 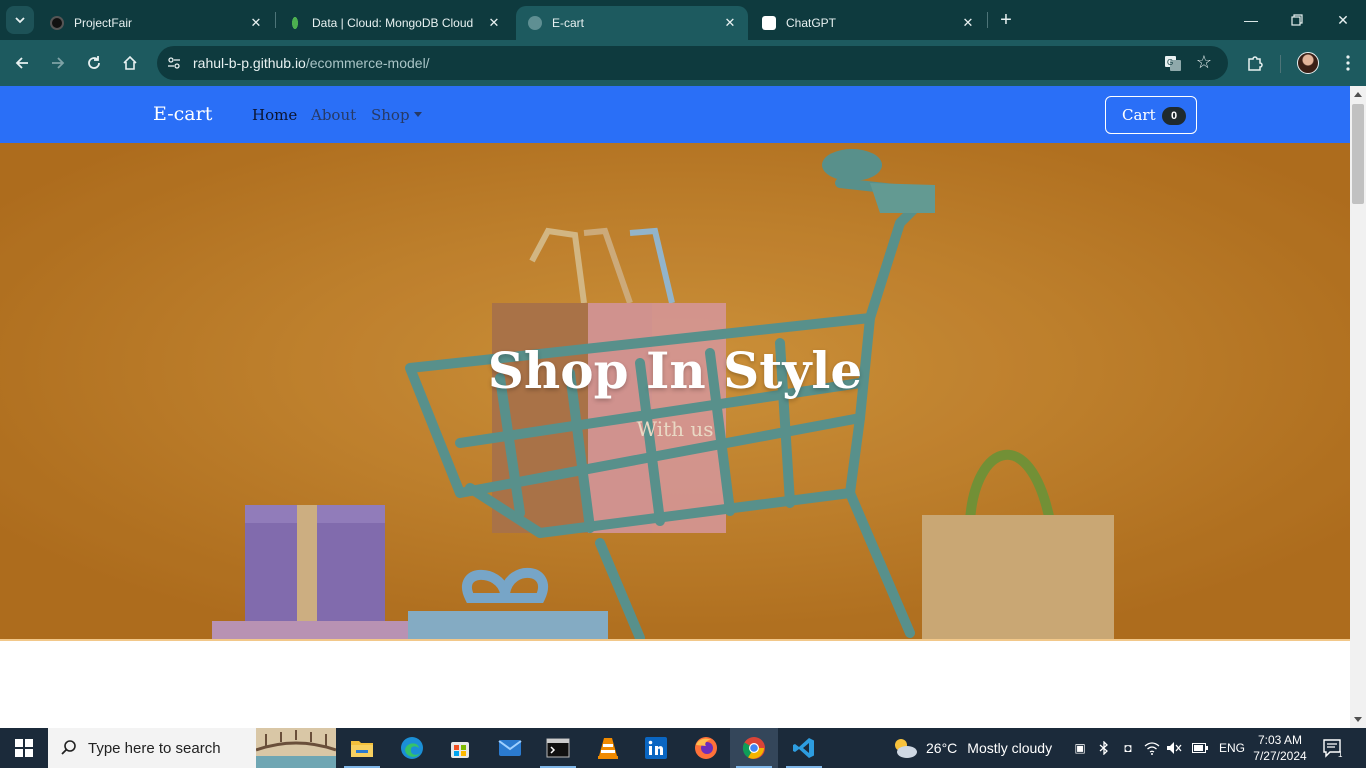 I want to click on tab-search-button, so click(x=20, y=20).